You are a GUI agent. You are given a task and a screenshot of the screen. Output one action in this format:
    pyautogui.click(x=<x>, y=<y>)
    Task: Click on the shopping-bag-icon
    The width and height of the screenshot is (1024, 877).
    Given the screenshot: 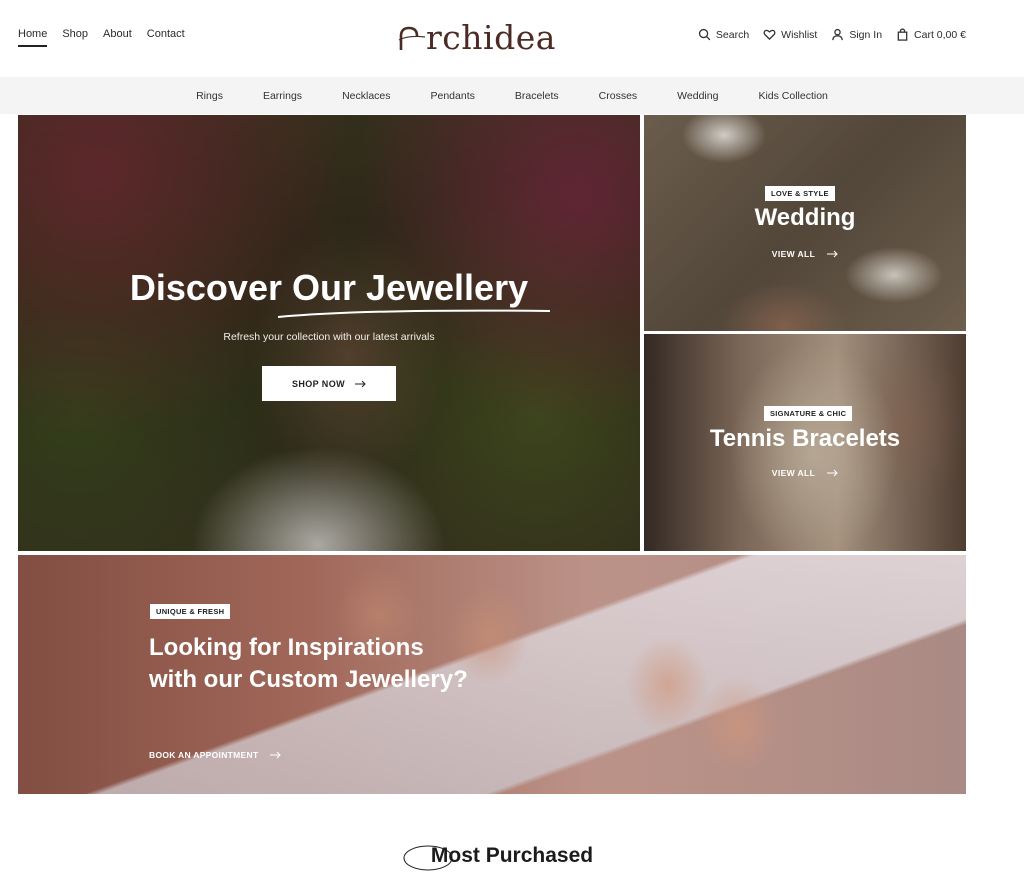 What is the action you would take?
    pyautogui.click(x=902, y=34)
    